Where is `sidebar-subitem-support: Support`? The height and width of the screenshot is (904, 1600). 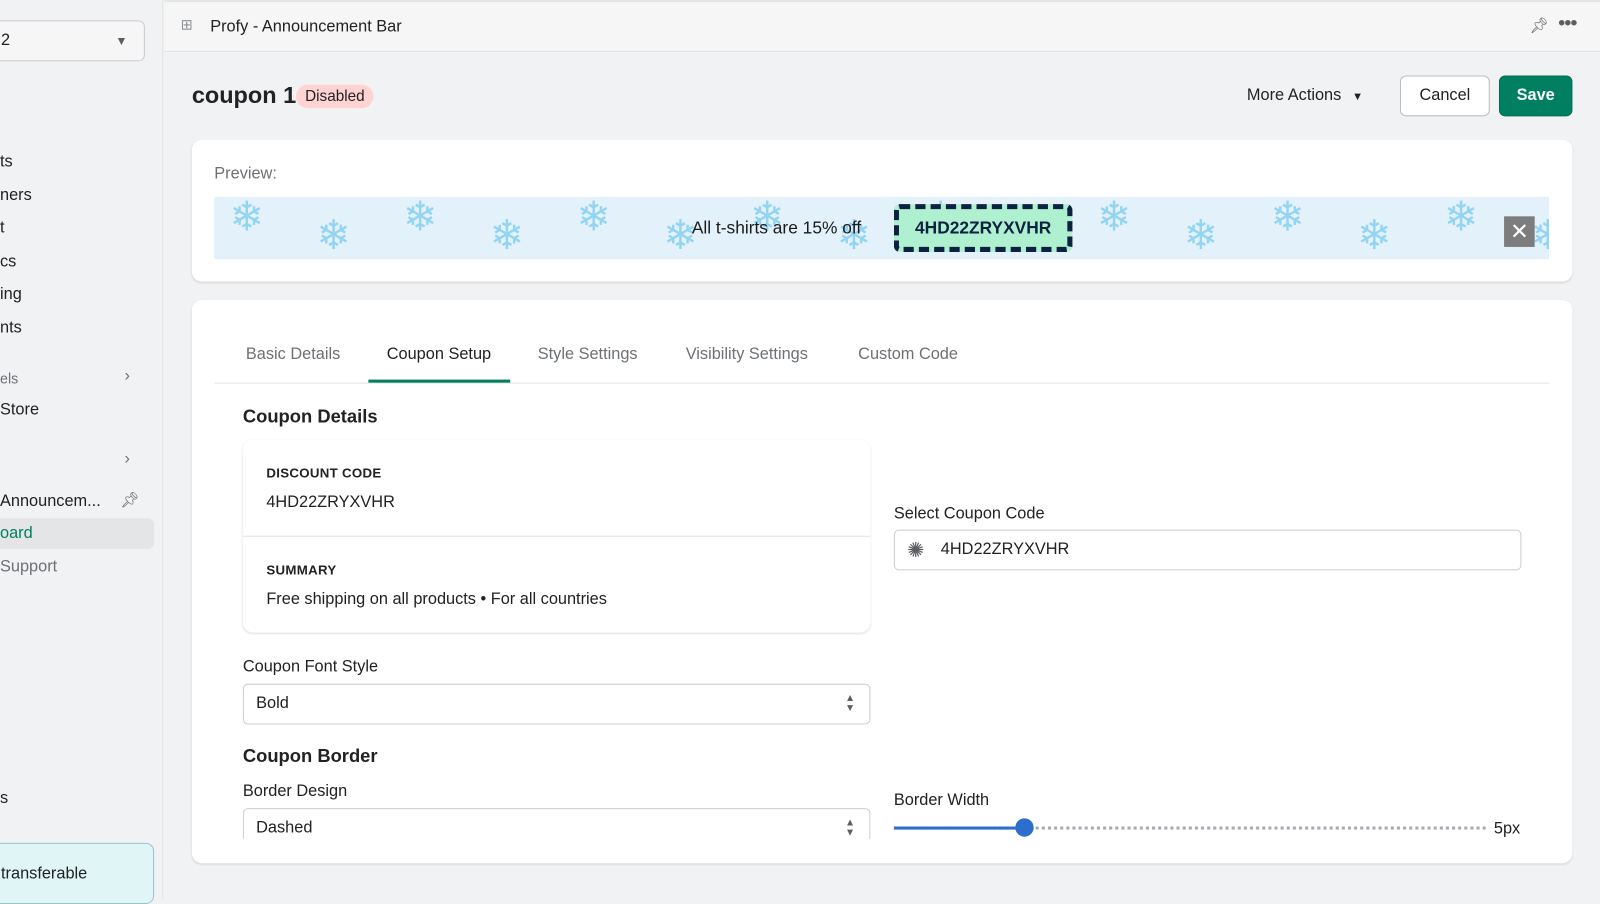
sidebar-subitem-support: Support is located at coordinates (28, 567).